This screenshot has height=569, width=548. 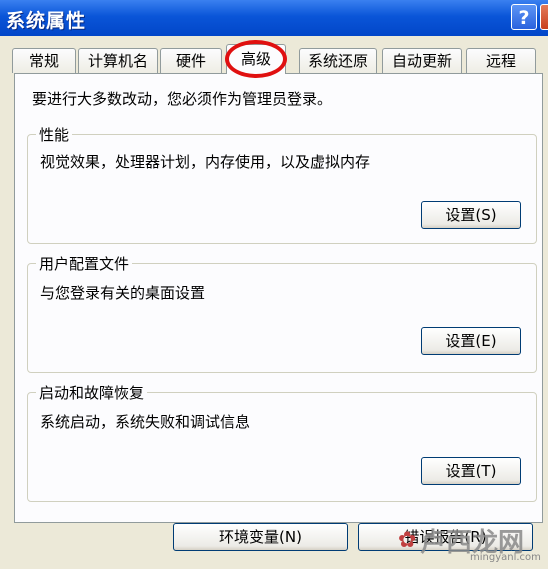 I want to click on highlight-circle, so click(x=256, y=59).